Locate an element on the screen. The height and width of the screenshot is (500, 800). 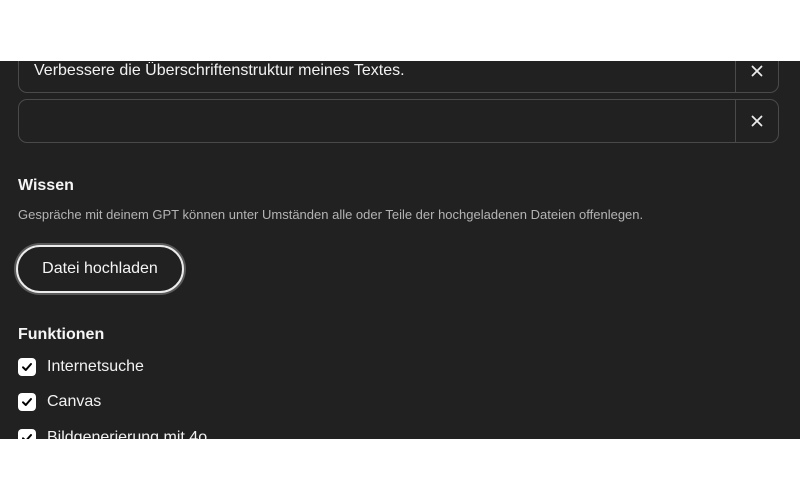
capability-label: Internetsuche is located at coordinates (95, 366).